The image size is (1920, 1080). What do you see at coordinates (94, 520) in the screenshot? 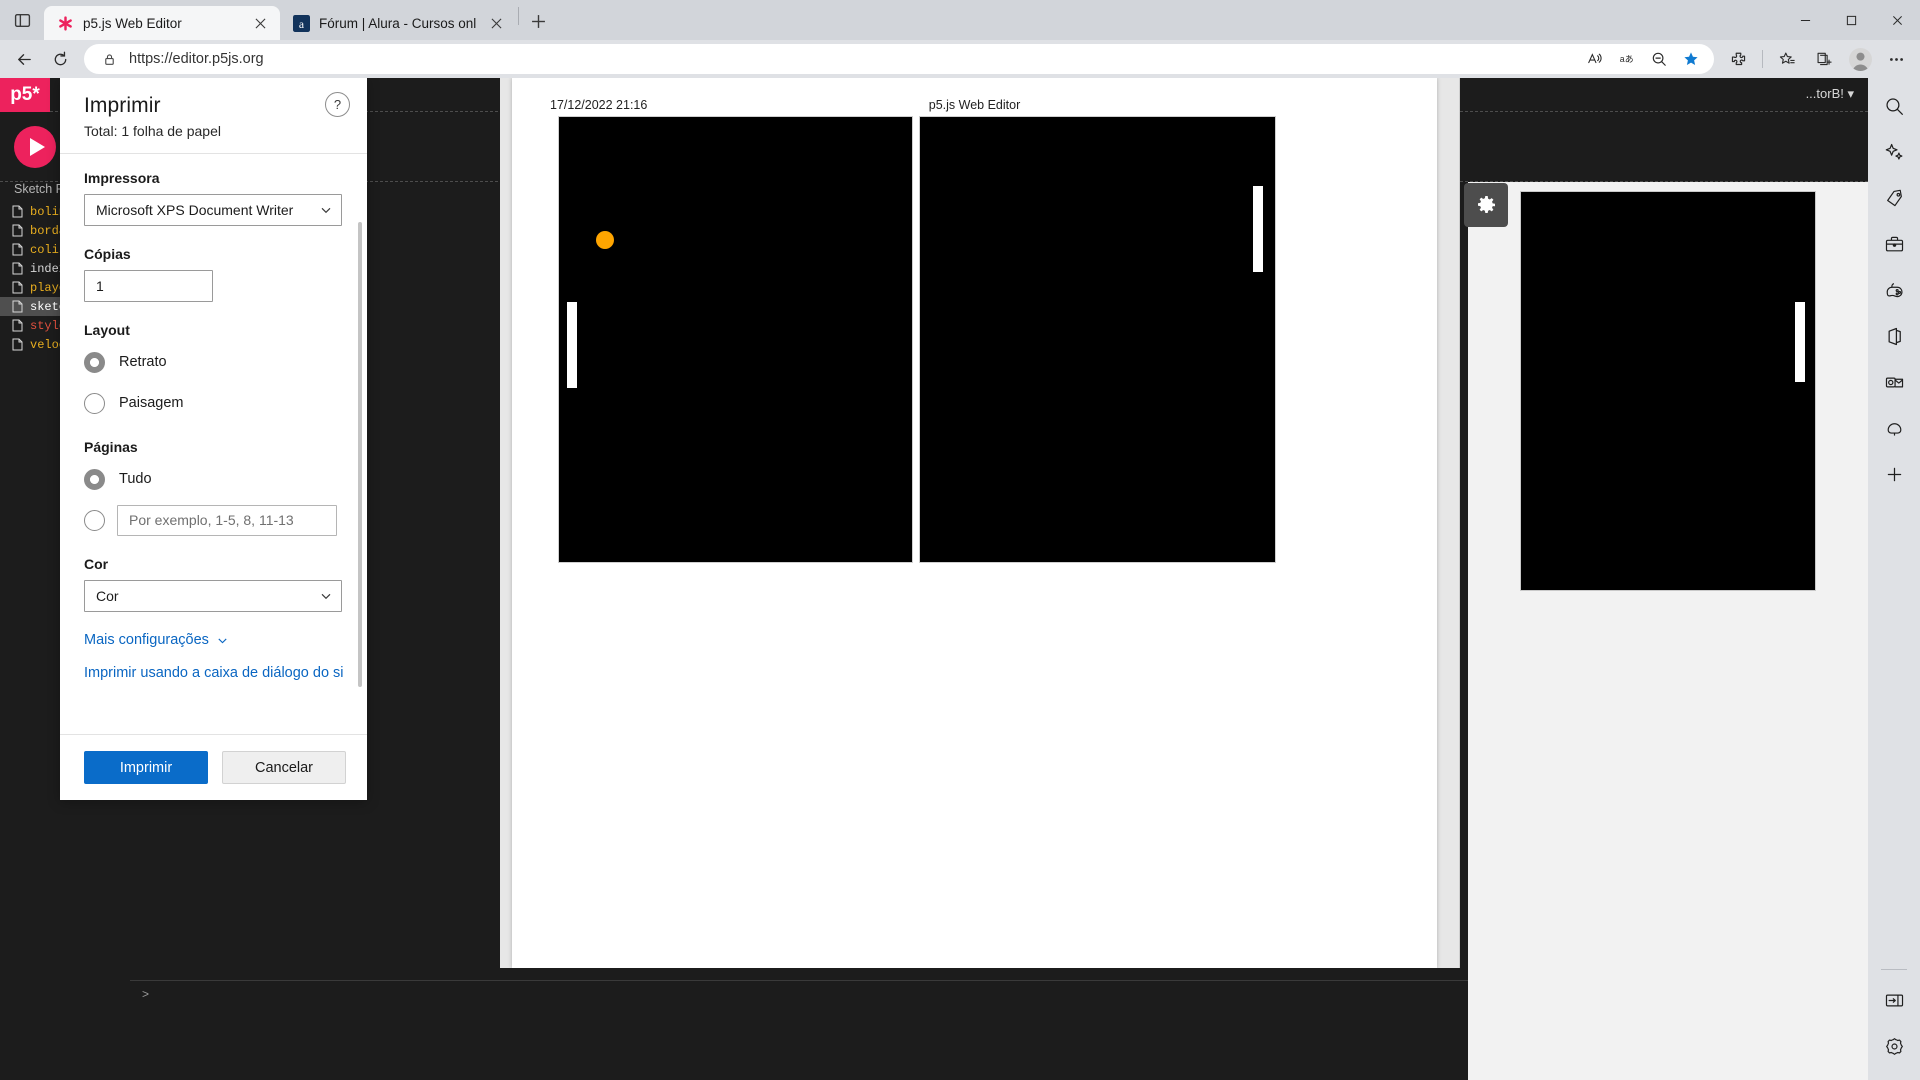
I see `radio-custom-pages` at bounding box center [94, 520].